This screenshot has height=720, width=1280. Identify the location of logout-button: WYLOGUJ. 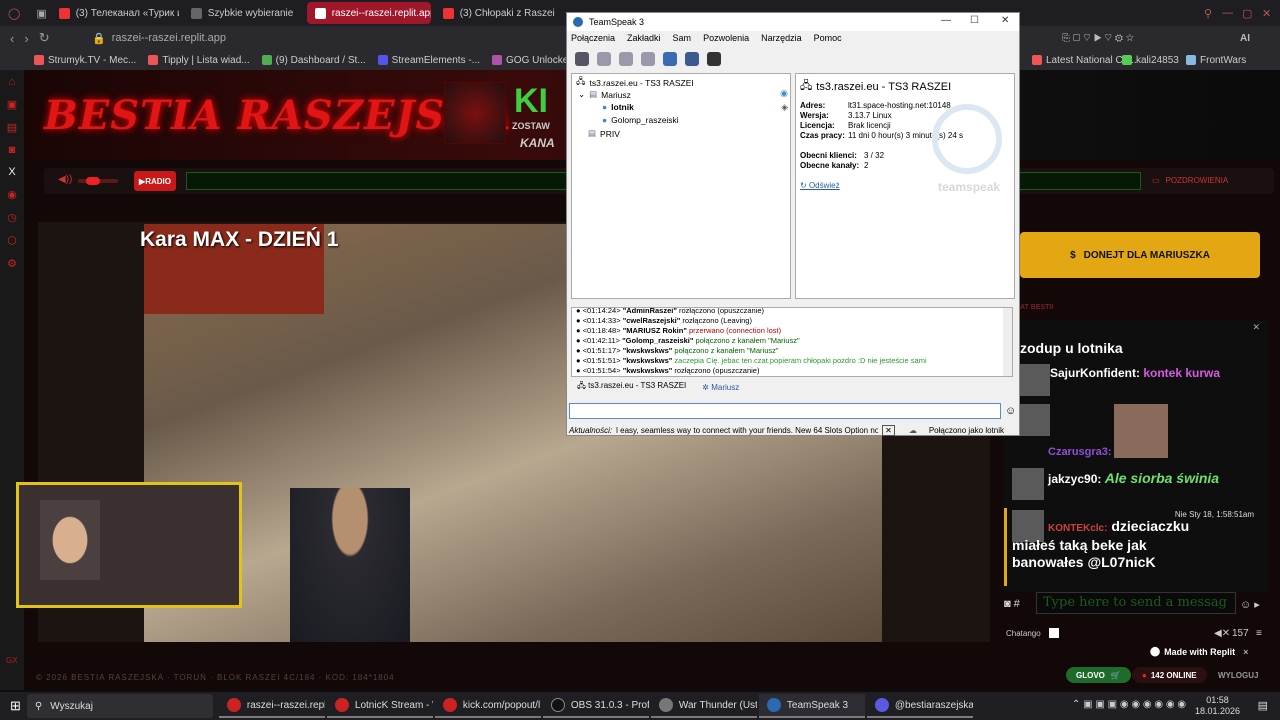
(1238, 675).